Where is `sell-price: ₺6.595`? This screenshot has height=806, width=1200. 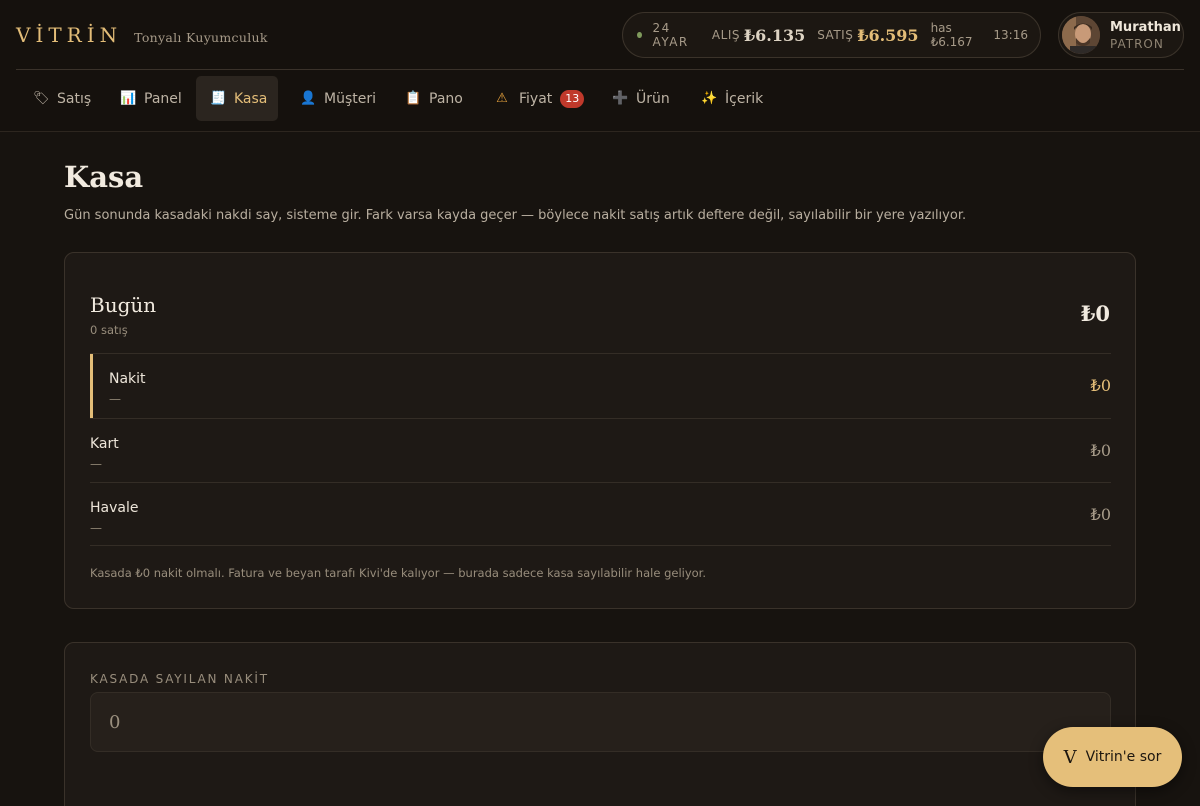
sell-price: ₺6.595 is located at coordinates (888, 35).